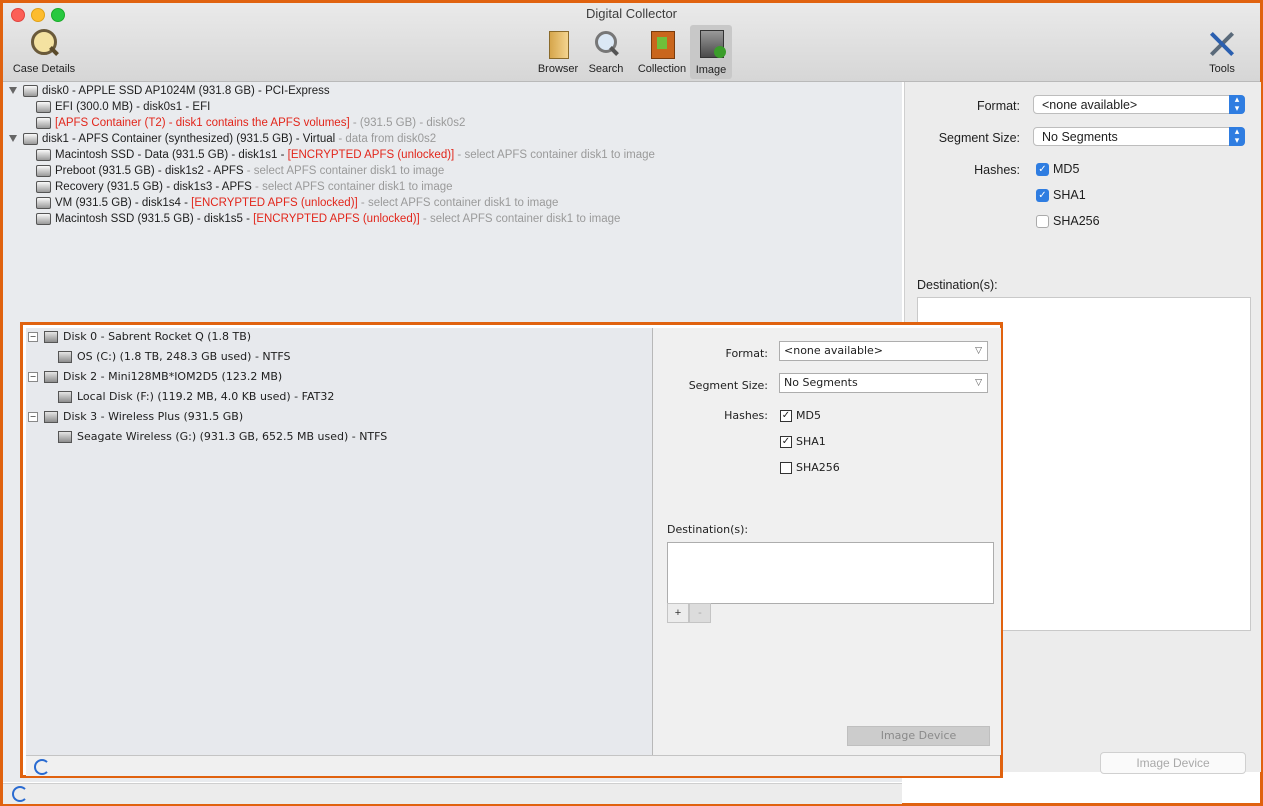  Describe the element at coordinates (44, 69) in the screenshot. I see `case-details-label: Case Details` at that location.